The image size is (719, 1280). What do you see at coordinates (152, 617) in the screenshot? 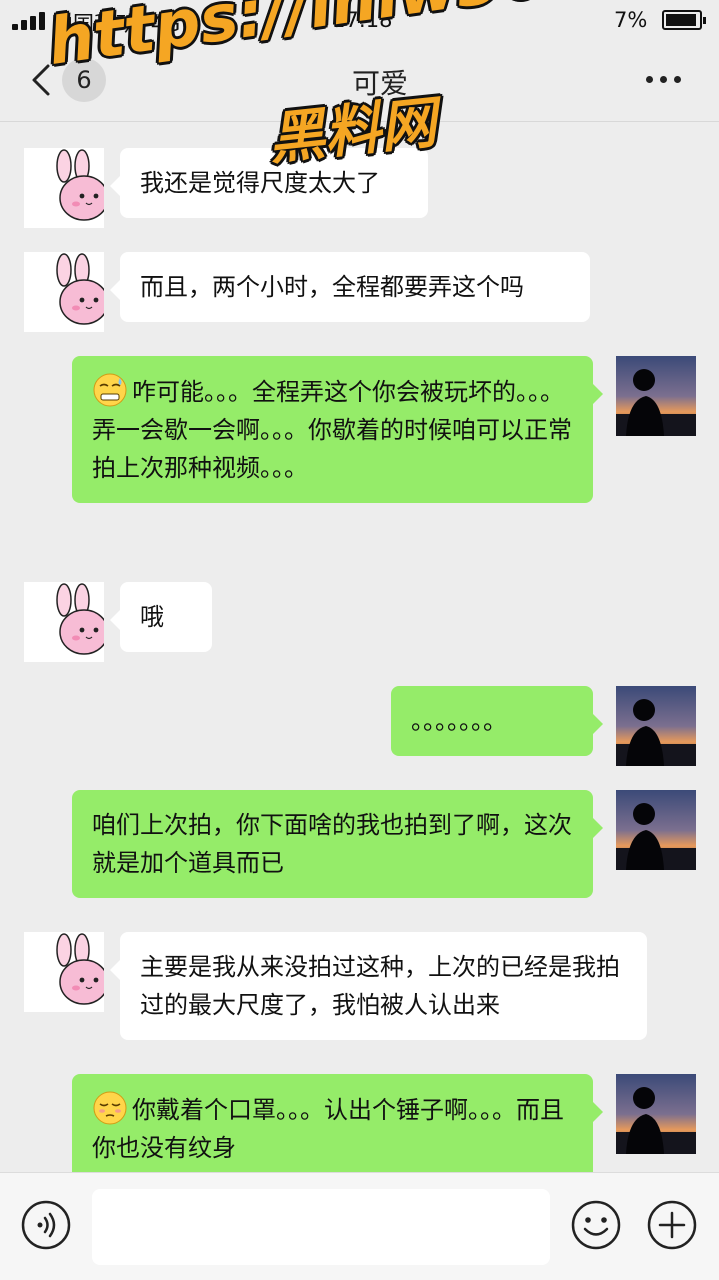
I see `message-text: 哦` at bounding box center [152, 617].